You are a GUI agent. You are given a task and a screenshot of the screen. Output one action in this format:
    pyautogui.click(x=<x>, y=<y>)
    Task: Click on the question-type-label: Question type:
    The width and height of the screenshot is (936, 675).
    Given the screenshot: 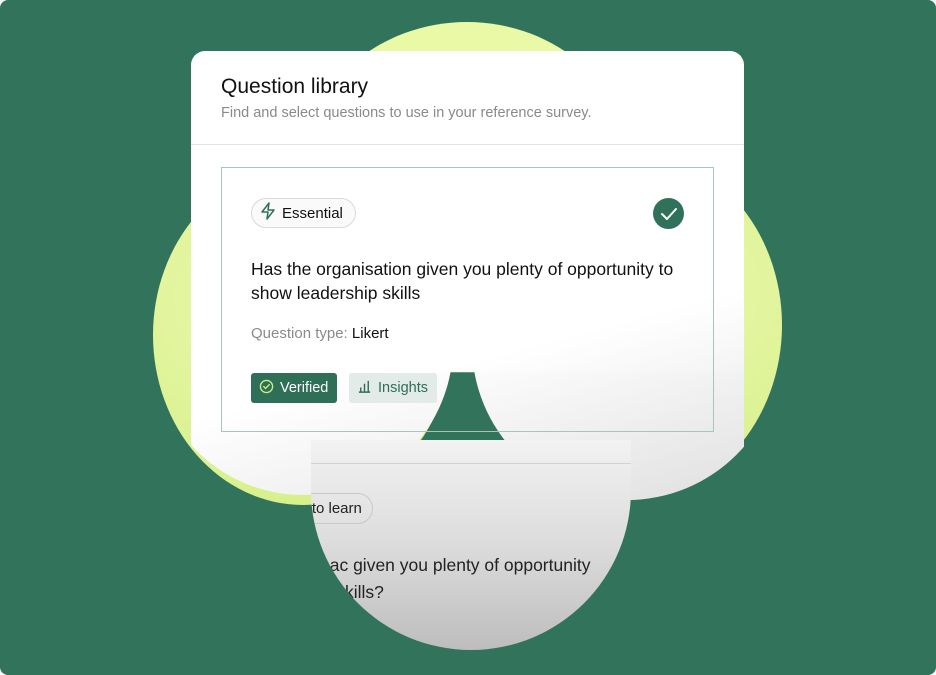 What is the action you would take?
    pyautogui.click(x=299, y=333)
    